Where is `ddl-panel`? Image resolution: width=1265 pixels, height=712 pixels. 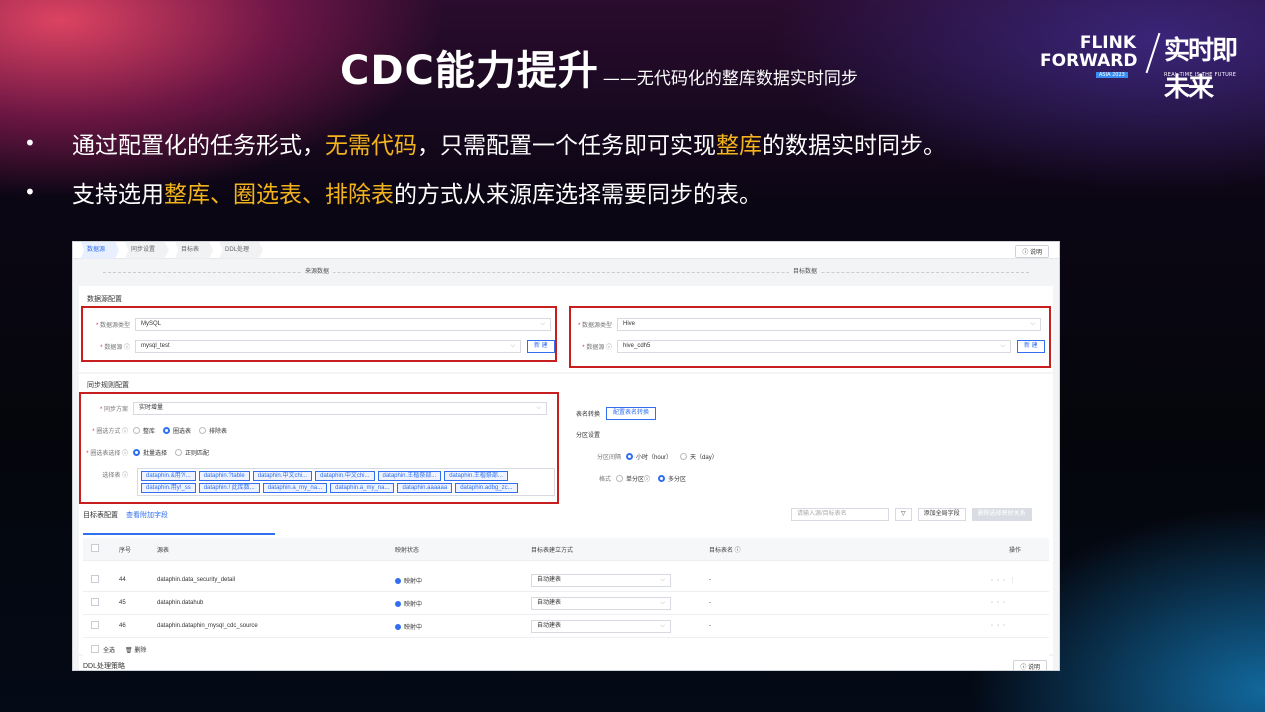
ddl-panel is located at coordinates (566, 663).